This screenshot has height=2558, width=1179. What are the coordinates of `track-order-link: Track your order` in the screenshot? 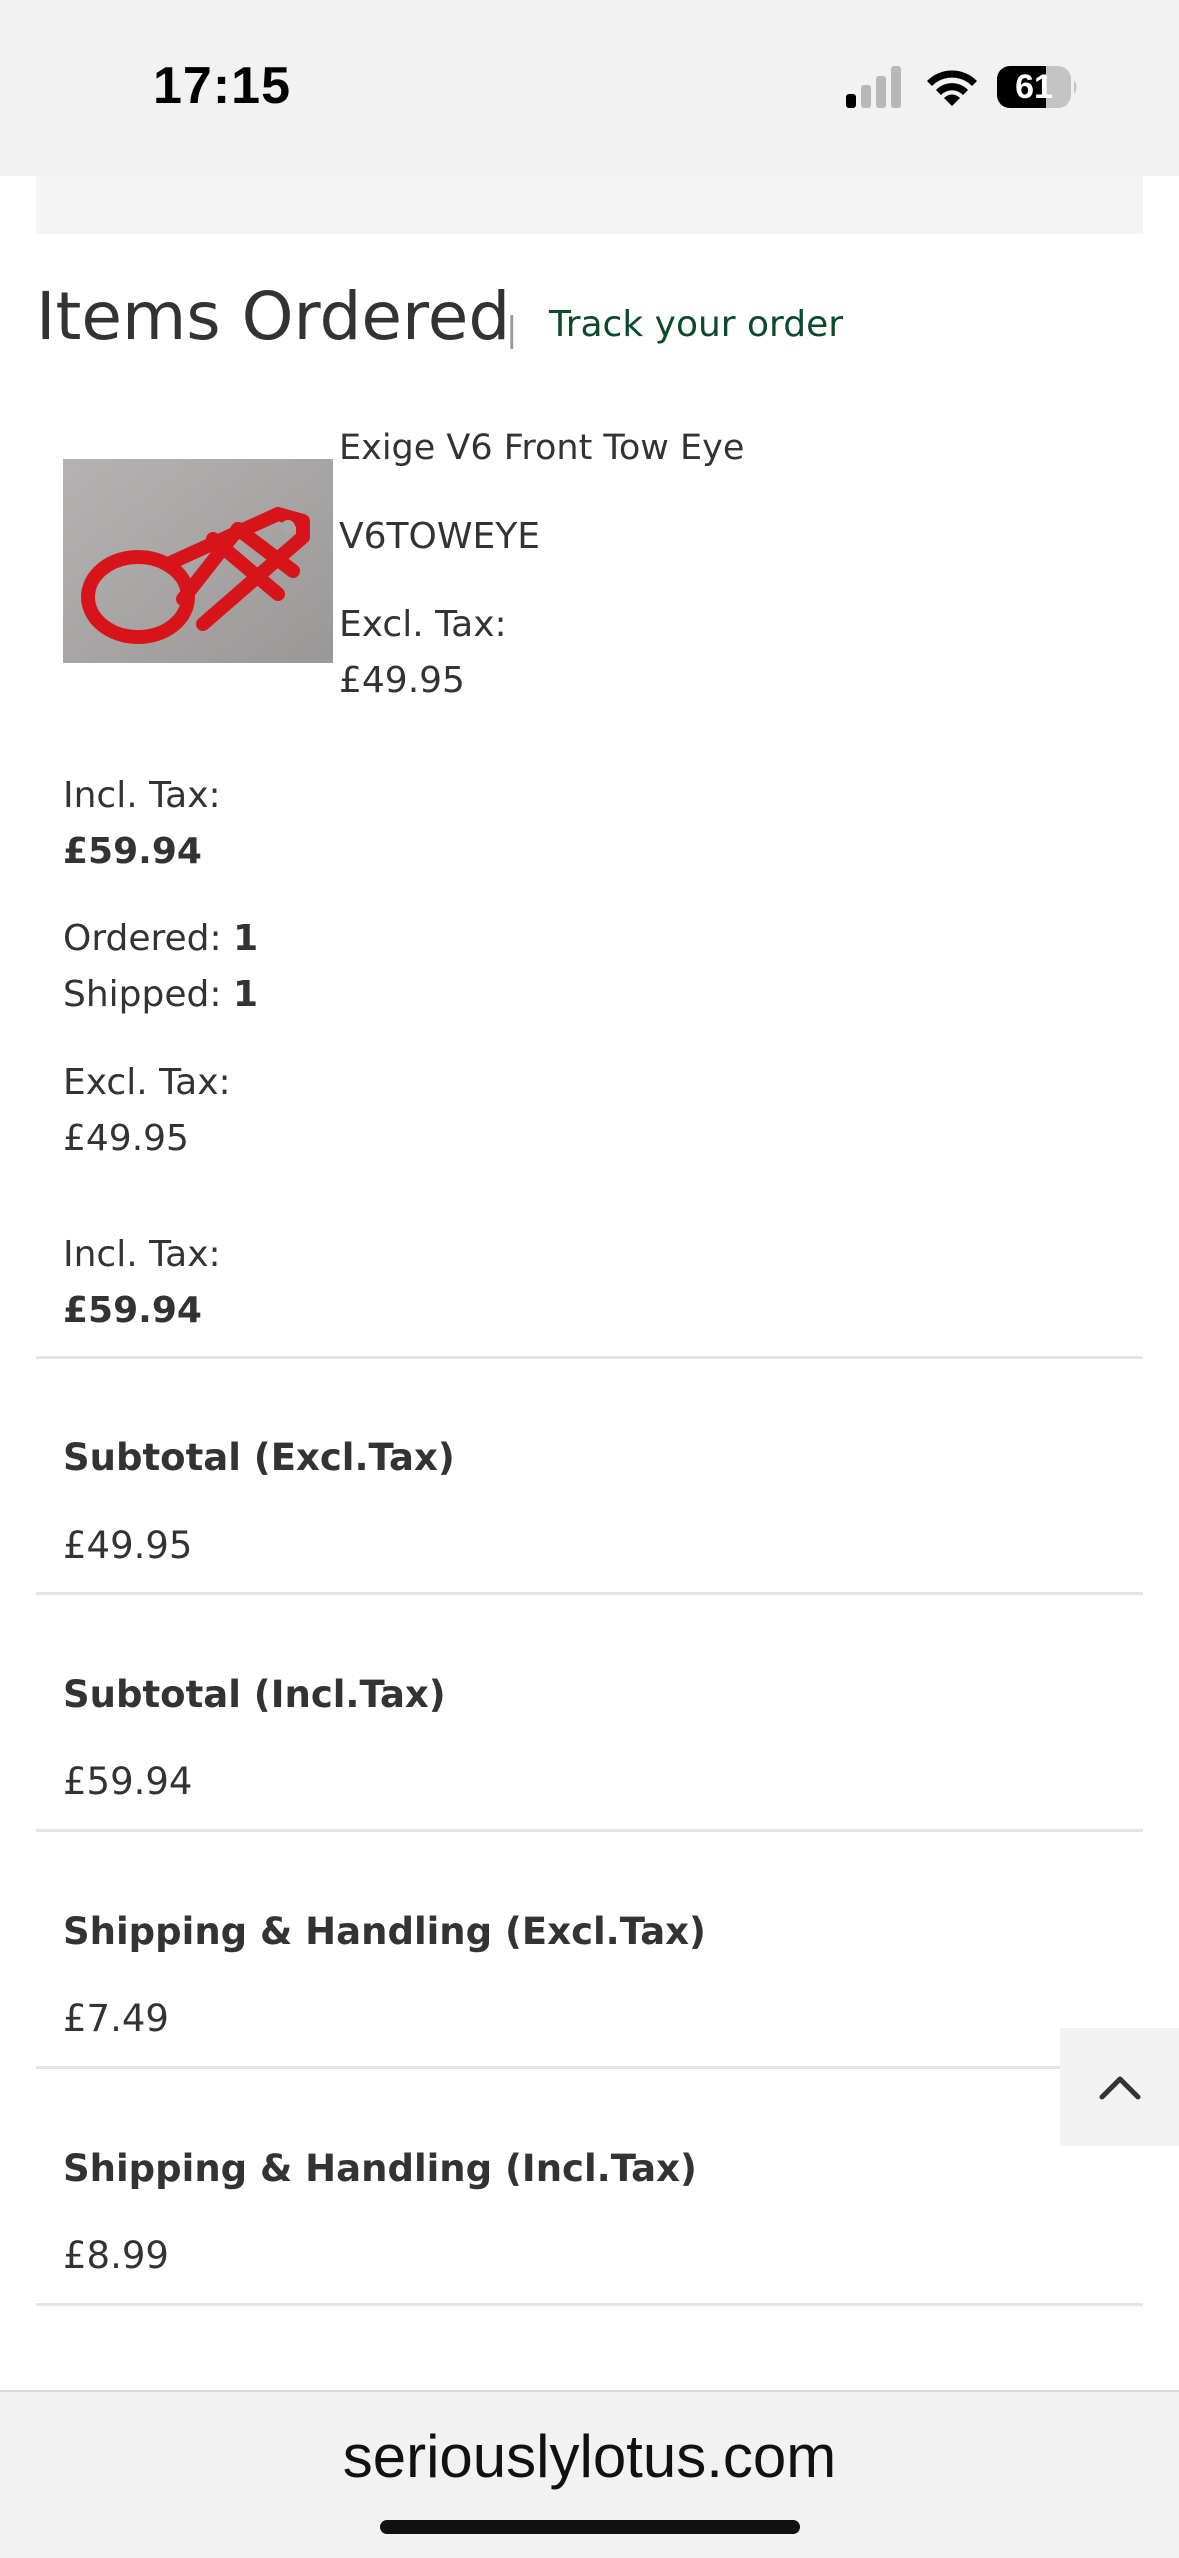 It's located at (696, 324).